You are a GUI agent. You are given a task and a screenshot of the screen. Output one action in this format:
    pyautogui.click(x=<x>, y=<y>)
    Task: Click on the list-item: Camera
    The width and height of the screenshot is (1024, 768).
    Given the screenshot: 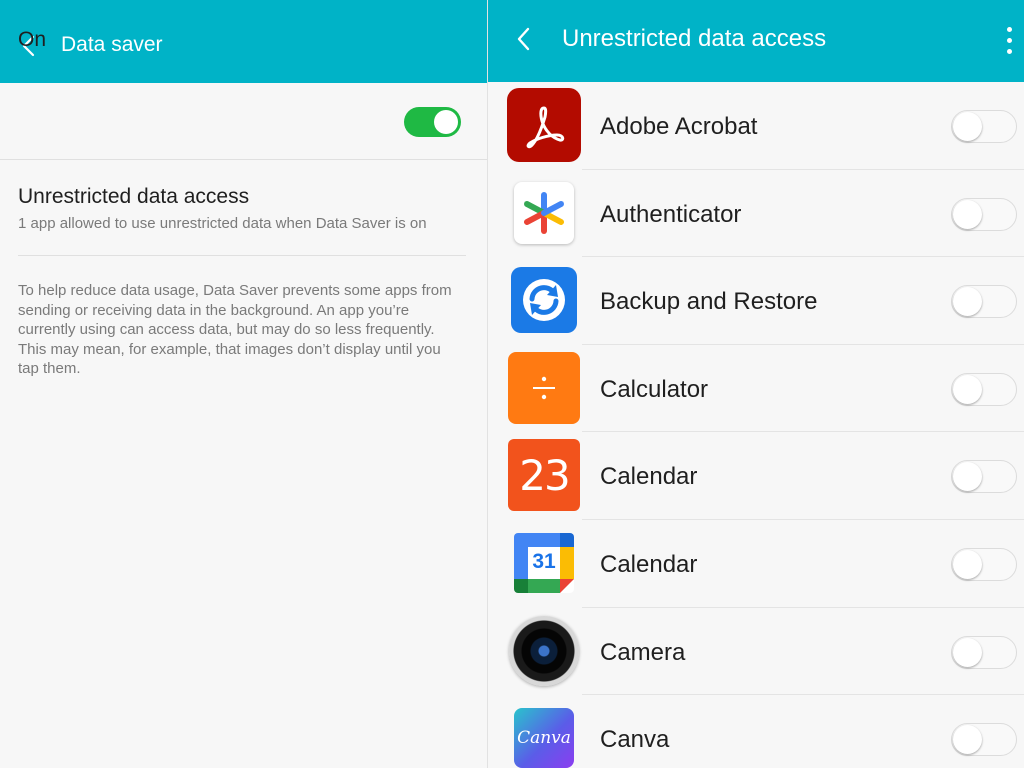 What is the action you would take?
    pyautogui.click(x=756, y=652)
    